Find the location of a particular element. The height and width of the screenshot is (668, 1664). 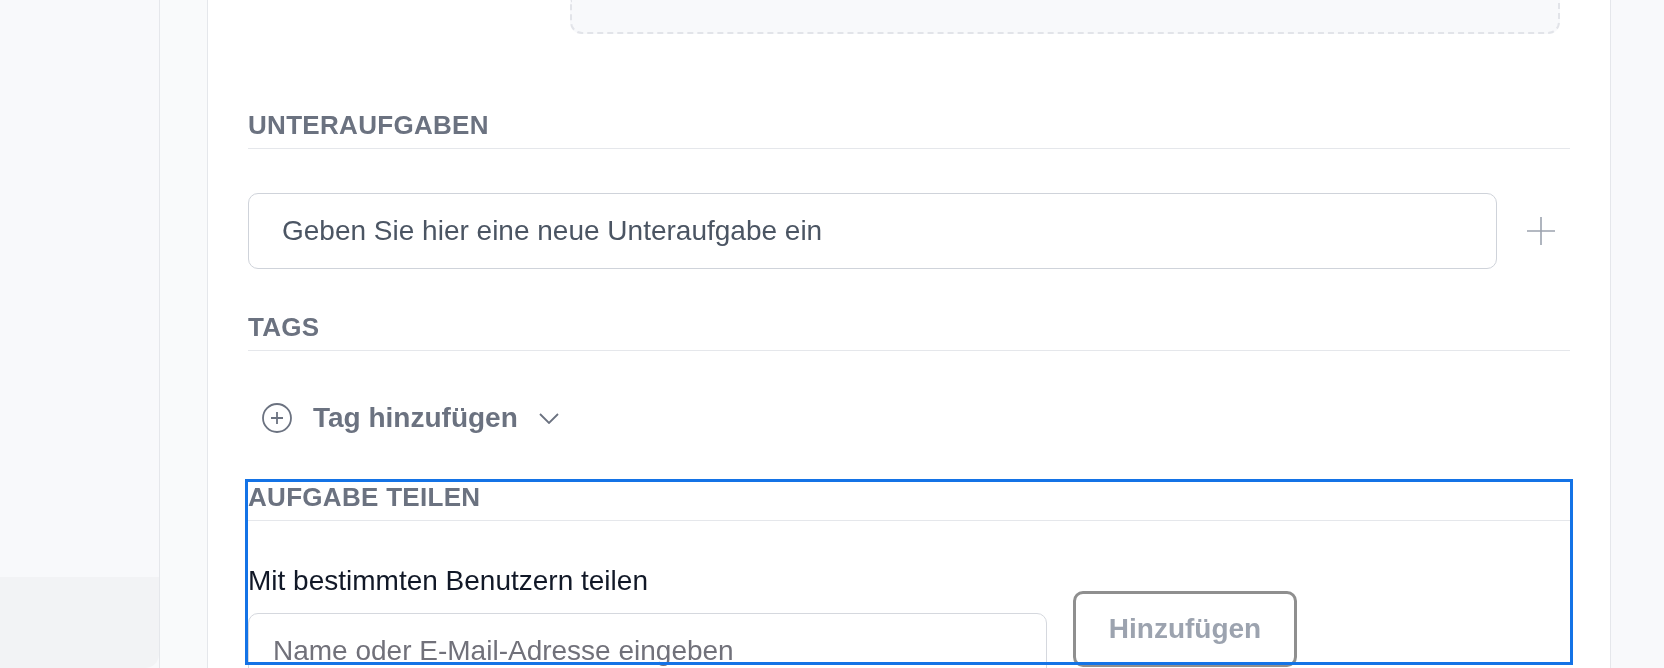

input-field: Name oder E-Mail-Adresse eingeben is located at coordinates (647, 640).